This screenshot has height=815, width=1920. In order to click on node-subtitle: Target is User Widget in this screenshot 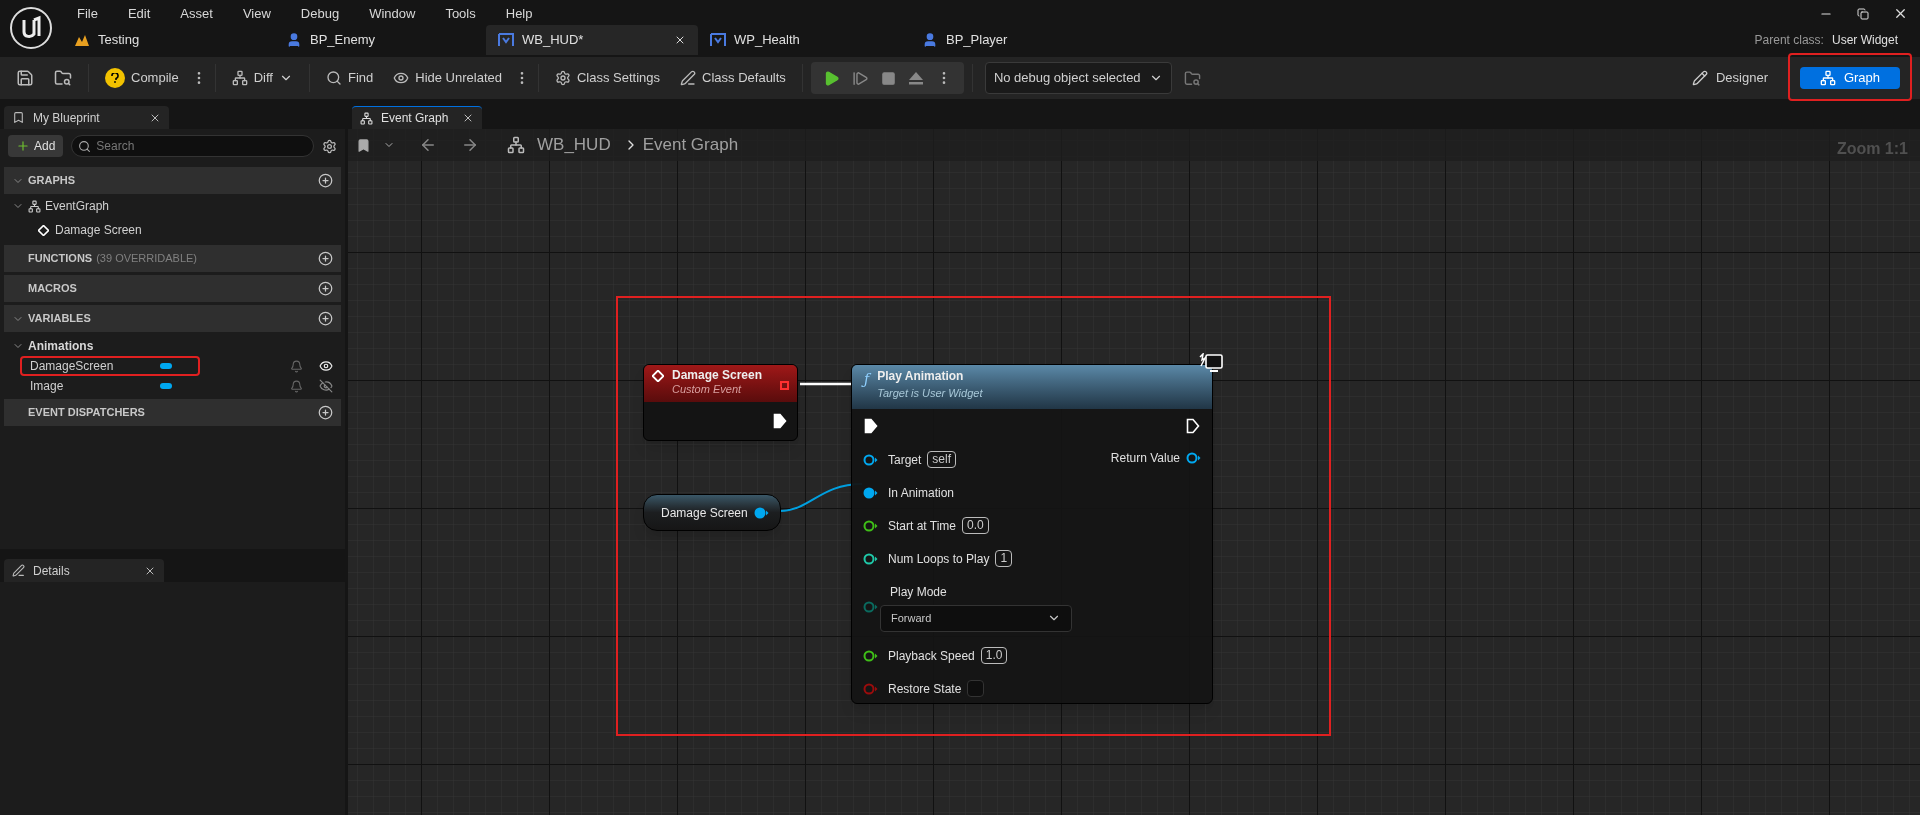, I will do `click(930, 393)`.